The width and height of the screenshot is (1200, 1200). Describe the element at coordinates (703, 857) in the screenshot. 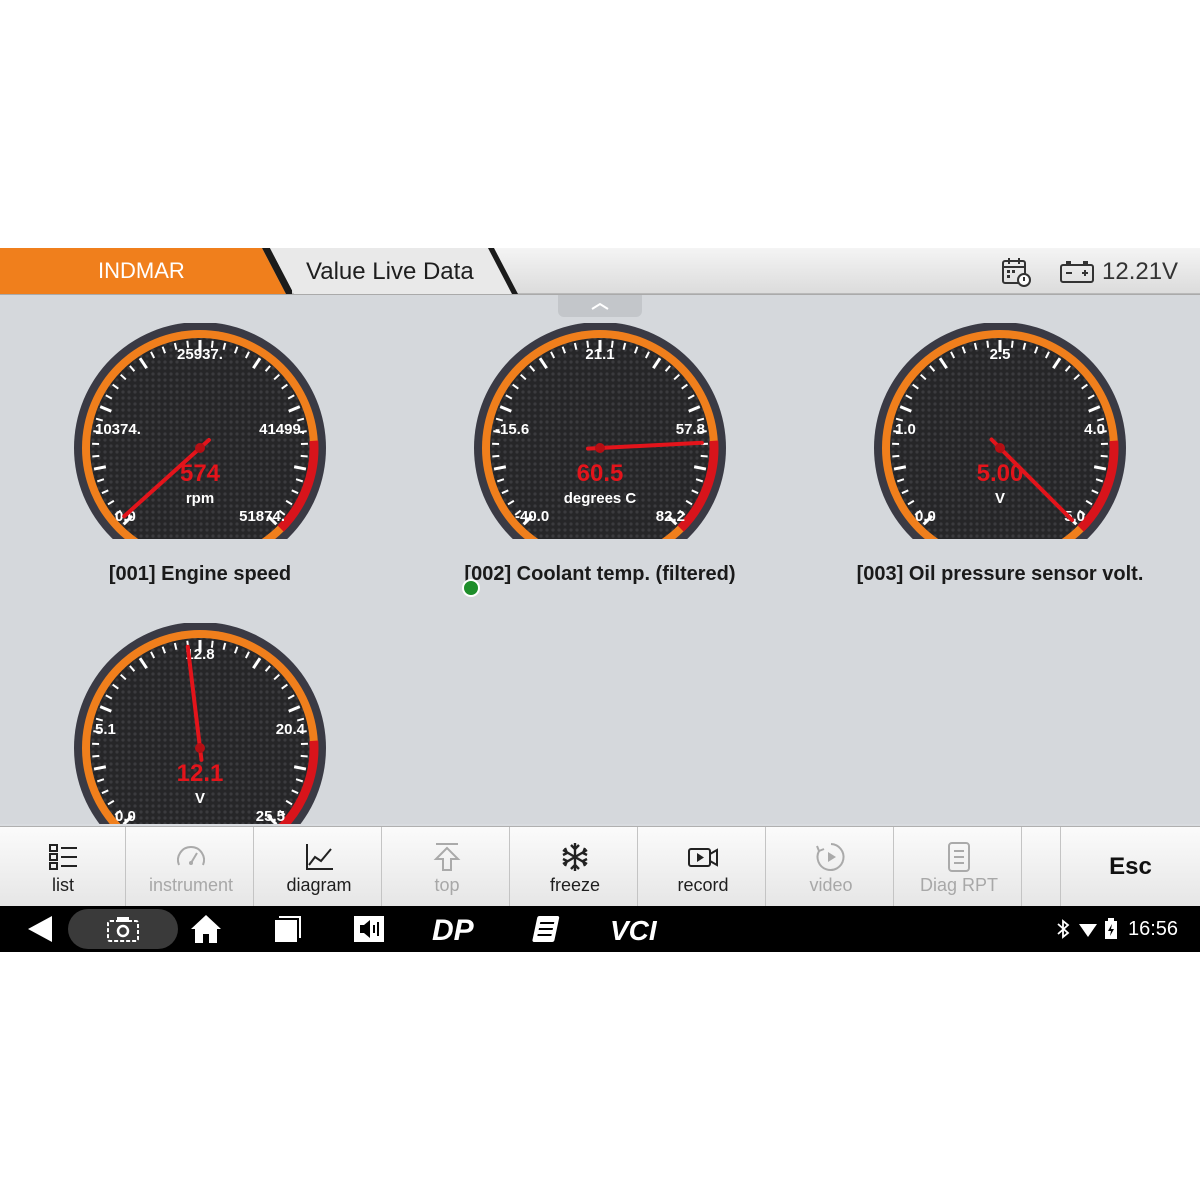

I see `record-icon` at that location.